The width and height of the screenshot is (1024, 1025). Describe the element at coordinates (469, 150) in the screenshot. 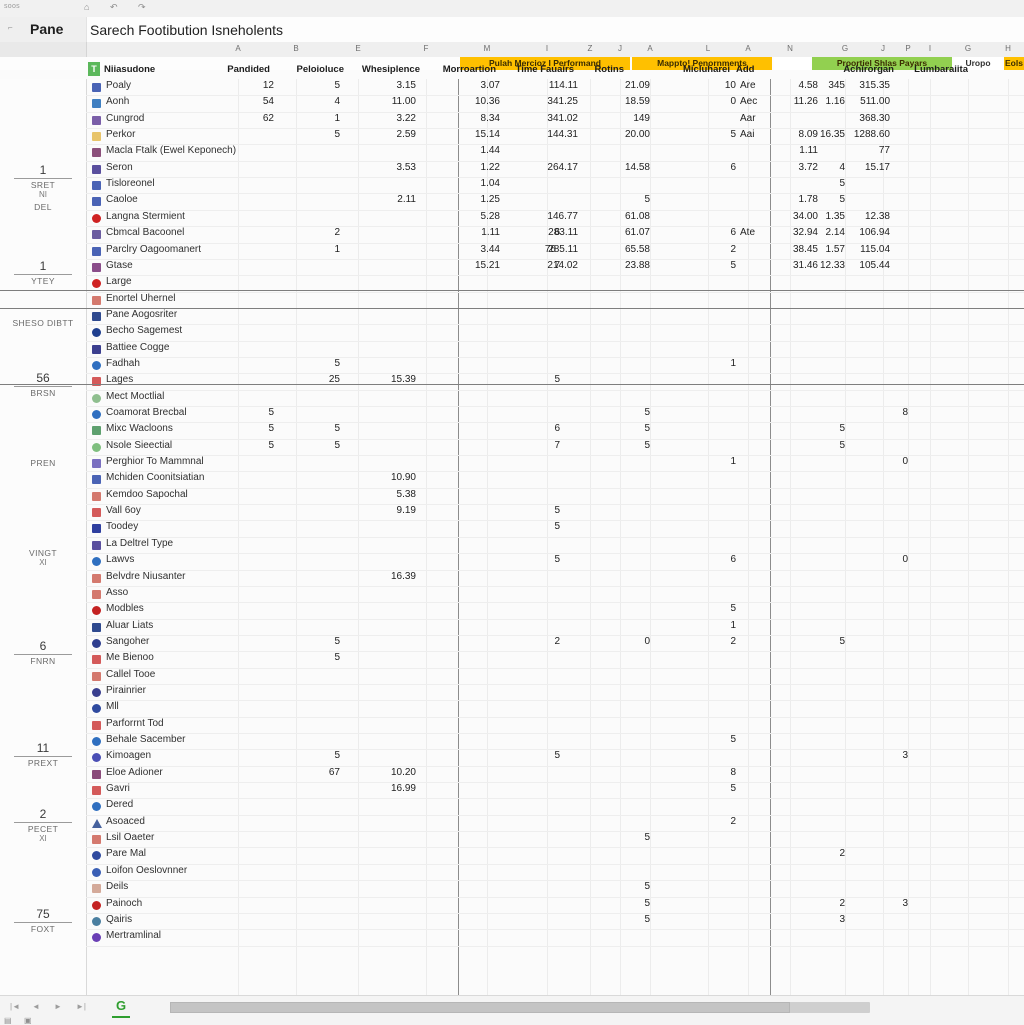

I see `cell-value: 1.44` at that location.